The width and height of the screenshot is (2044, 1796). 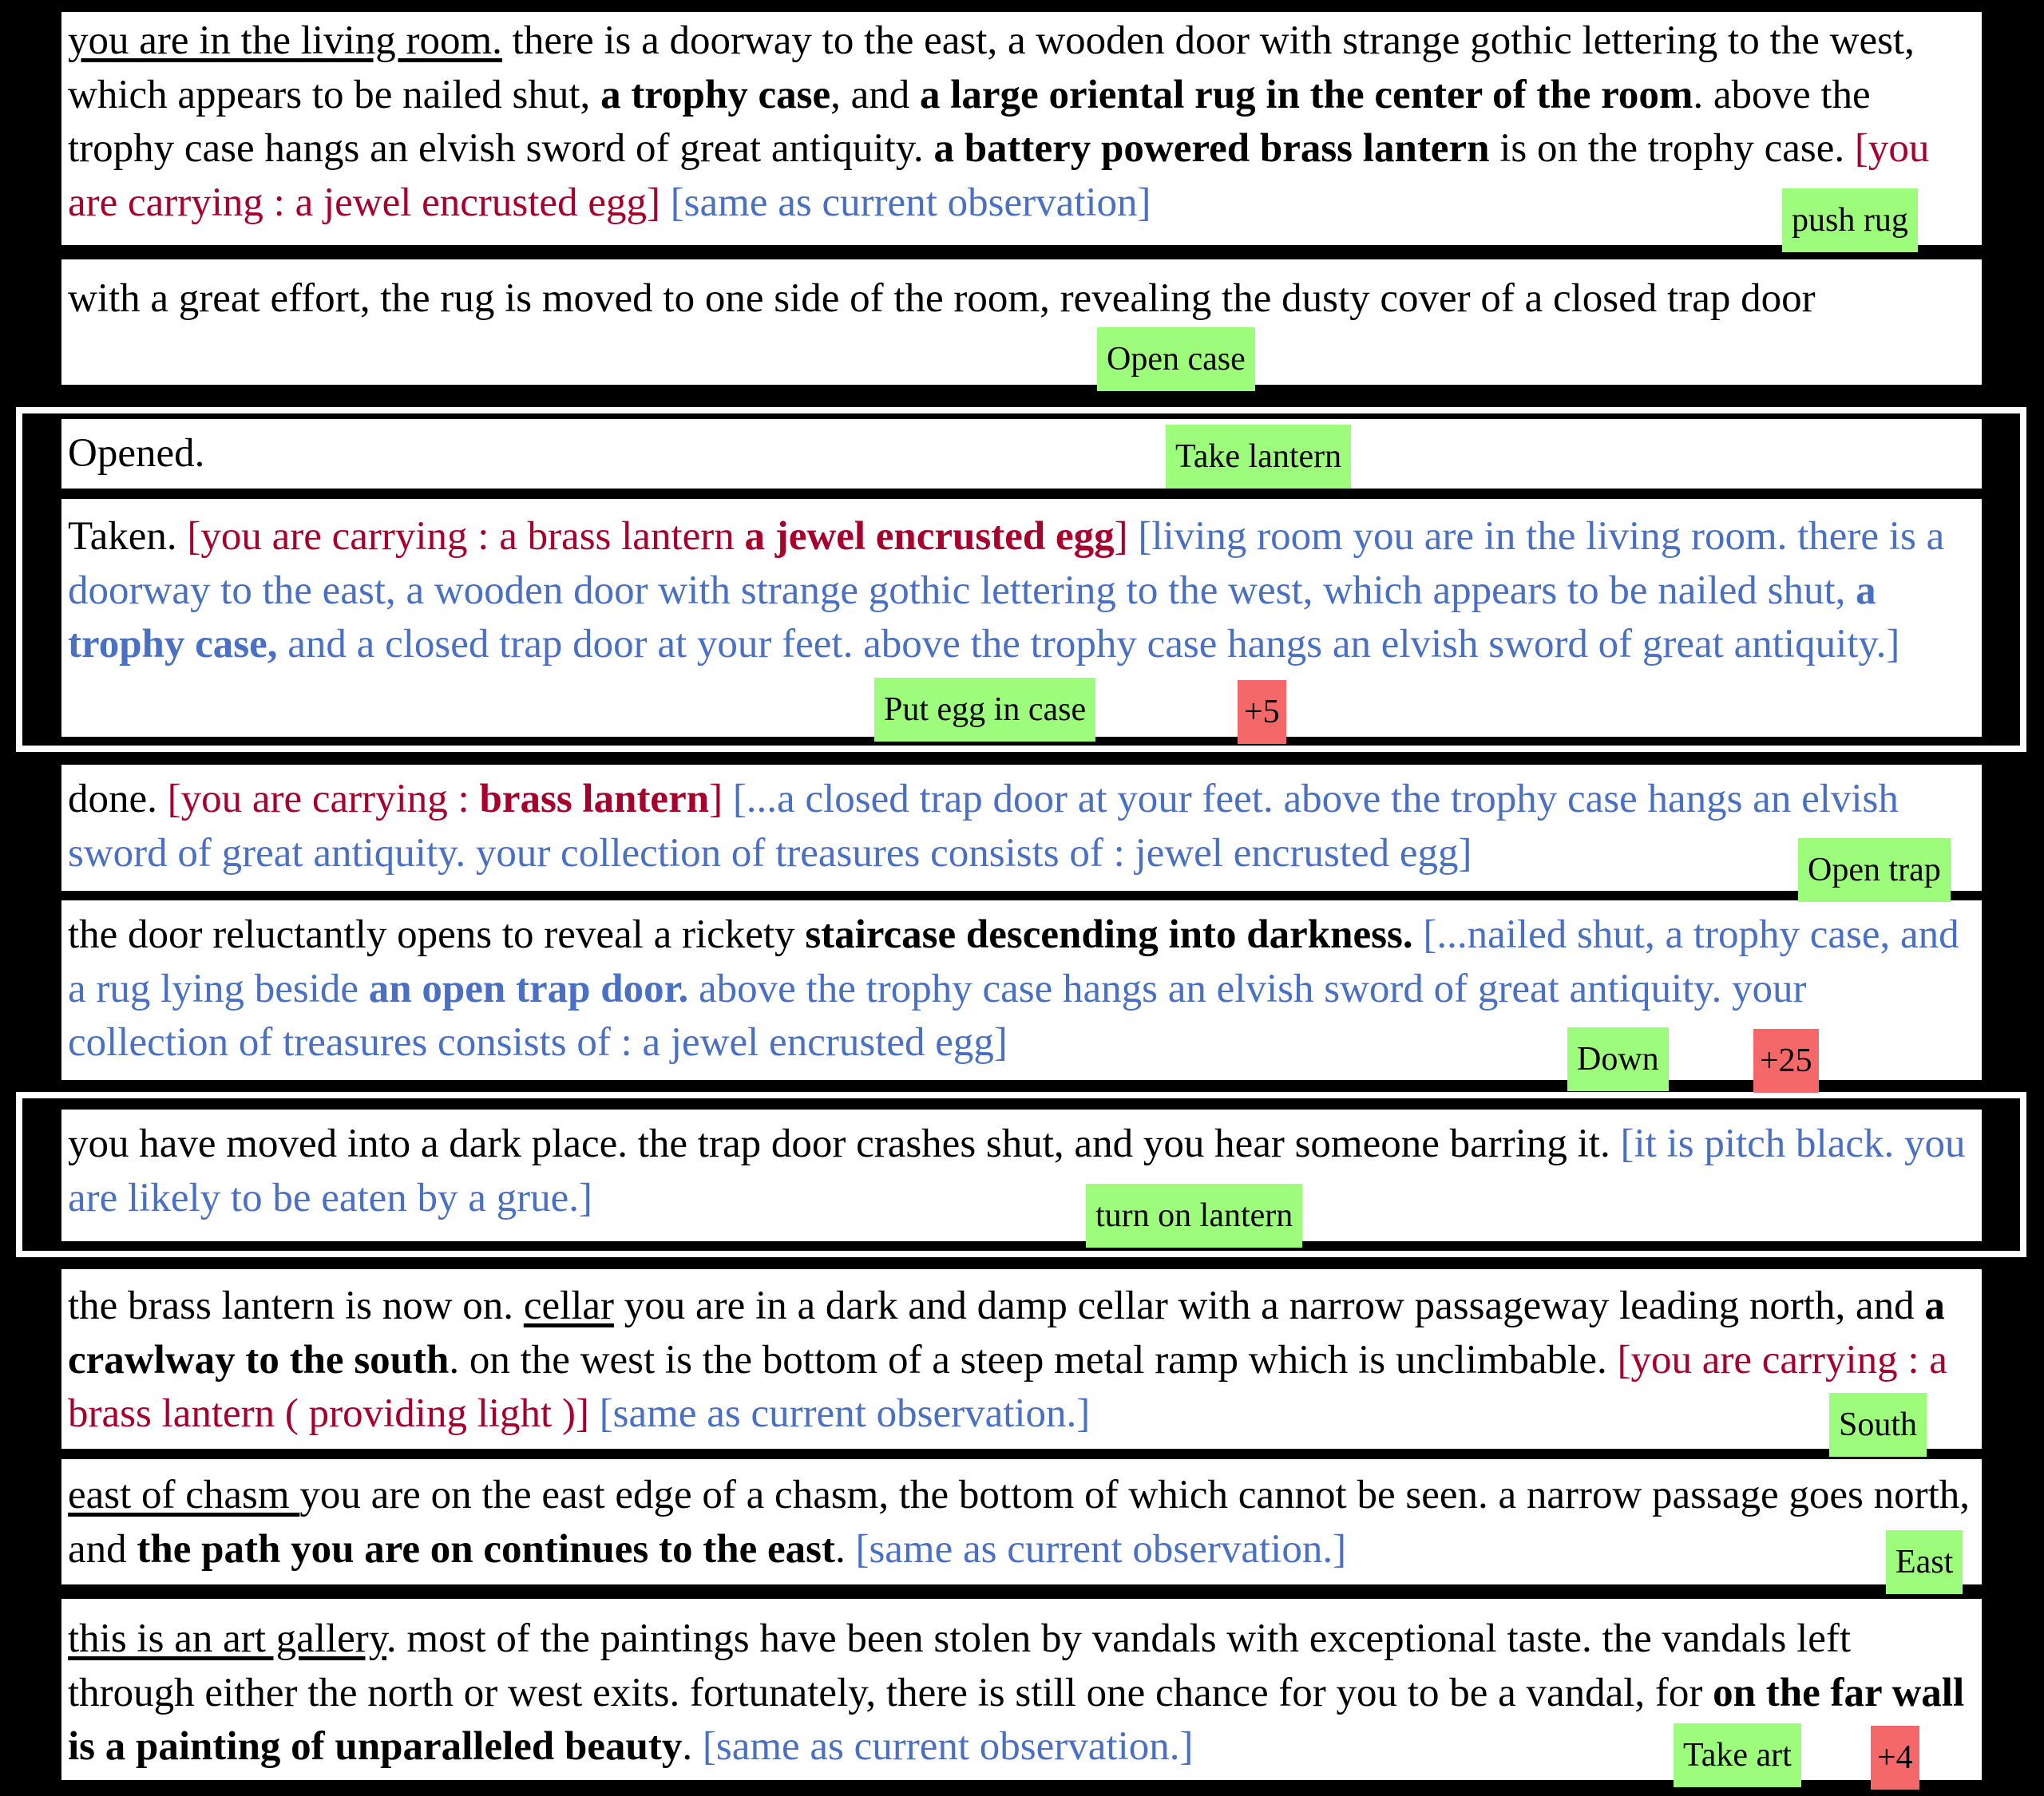 I want to click on action-label: East, so click(x=1924, y=1562).